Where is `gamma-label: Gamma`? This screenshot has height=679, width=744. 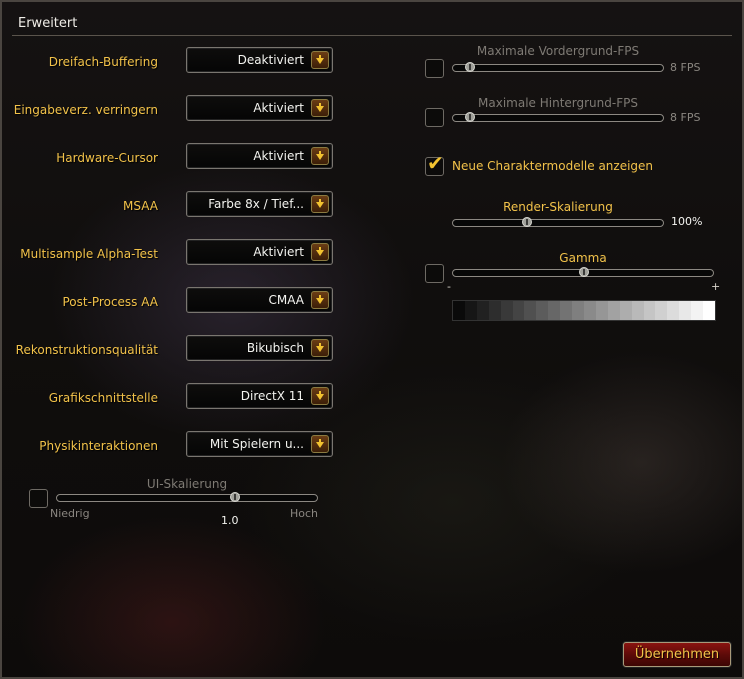 gamma-label: Gamma is located at coordinates (583, 258).